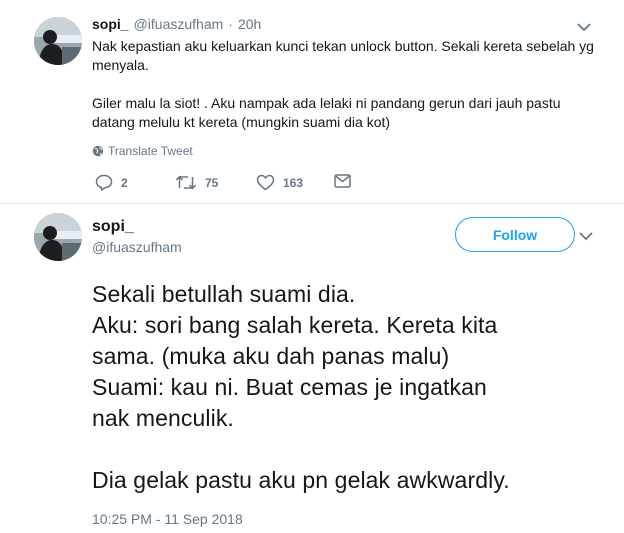  What do you see at coordinates (224, 294) in the screenshot?
I see `tweet-line: Sekali betullah suami dia.` at bounding box center [224, 294].